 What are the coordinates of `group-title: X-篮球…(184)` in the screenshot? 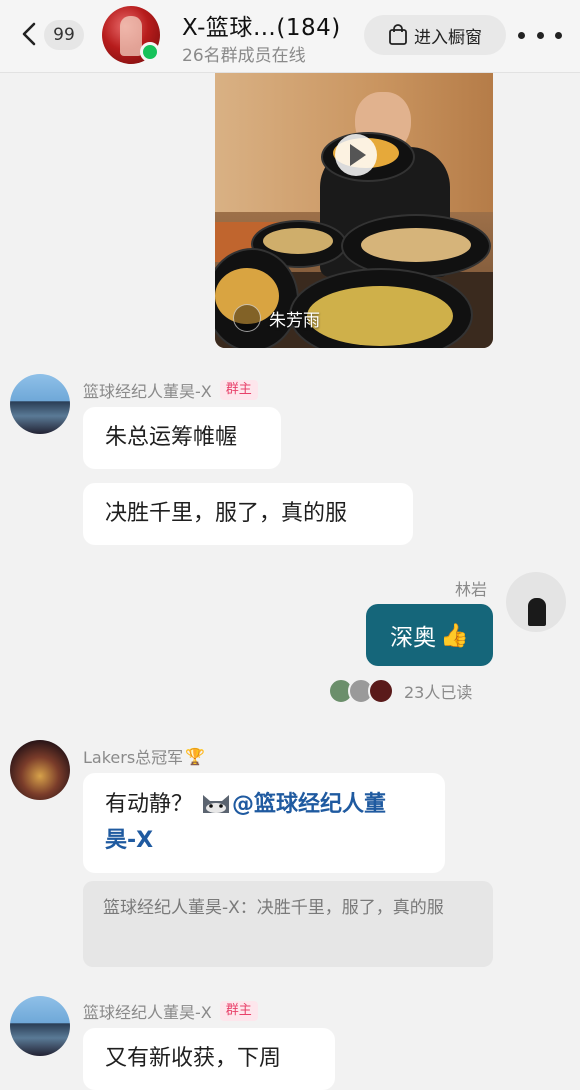 It's located at (261, 25).